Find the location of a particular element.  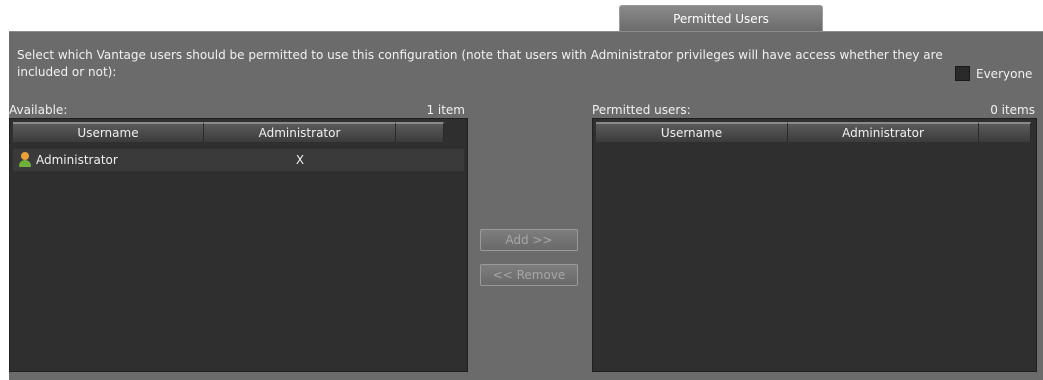

available-row-username: Administrator is located at coordinates (77, 160).